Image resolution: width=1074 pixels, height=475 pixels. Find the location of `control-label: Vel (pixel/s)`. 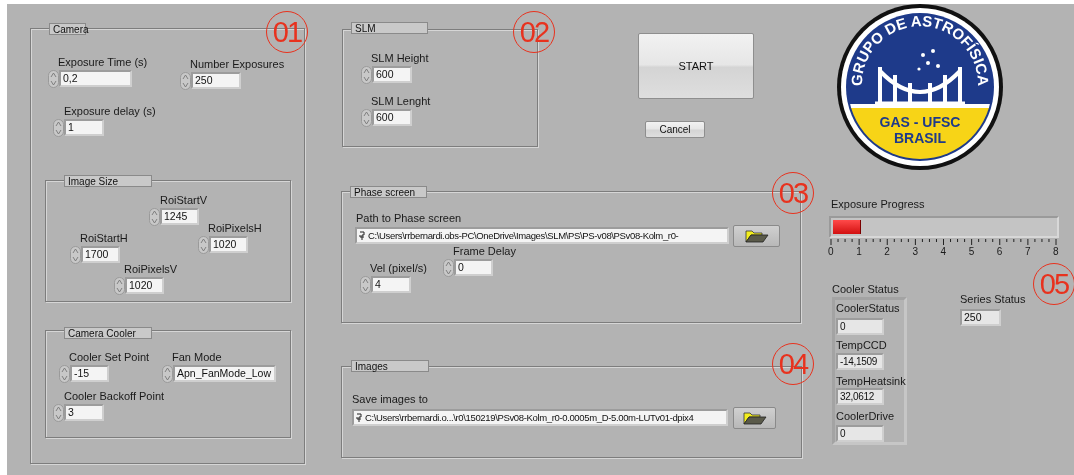

control-label: Vel (pixel/s) is located at coordinates (398, 268).